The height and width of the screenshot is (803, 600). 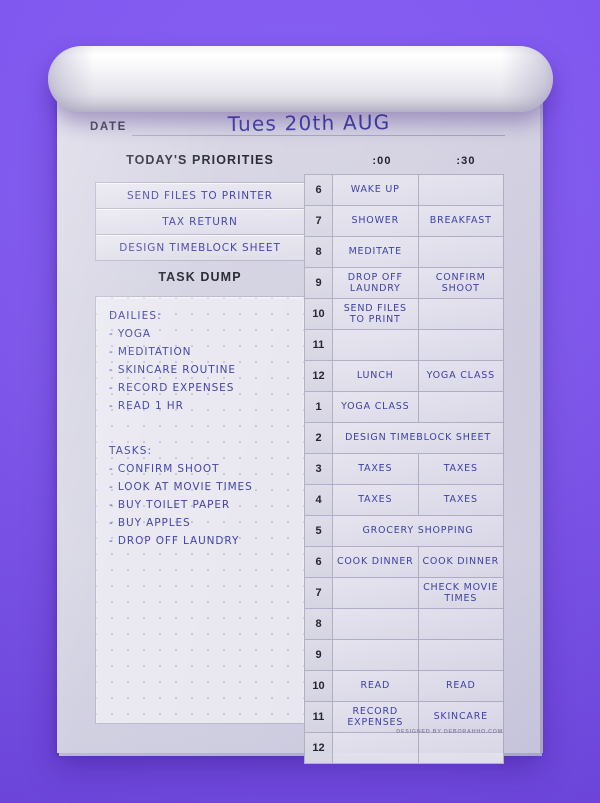 I want to click on schedule-row: 12 LUNCH YOGA CLASS, so click(x=404, y=376).